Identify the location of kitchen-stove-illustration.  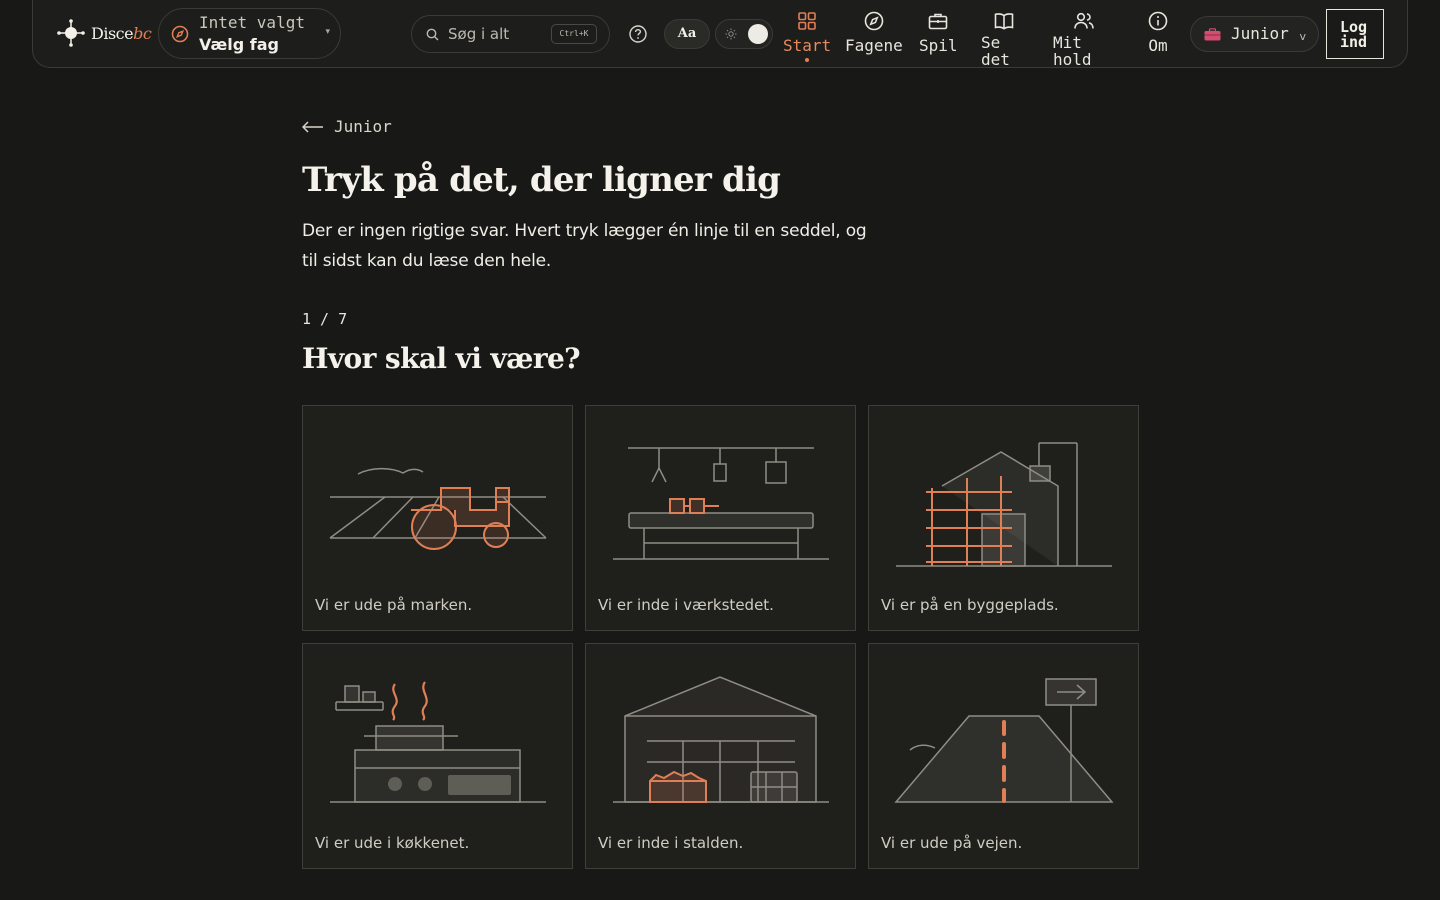
(438, 742).